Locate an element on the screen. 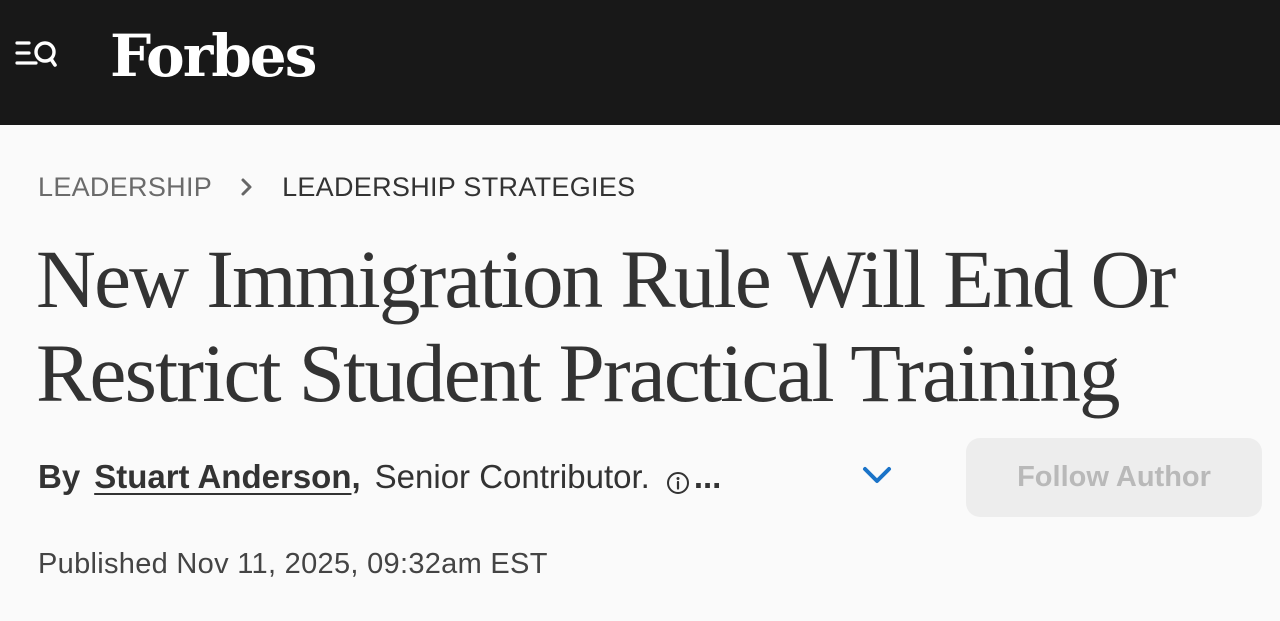 Image resolution: width=1280 pixels, height=621 pixels. follow-author-button: Follow Author is located at coordinates (1114, 477).